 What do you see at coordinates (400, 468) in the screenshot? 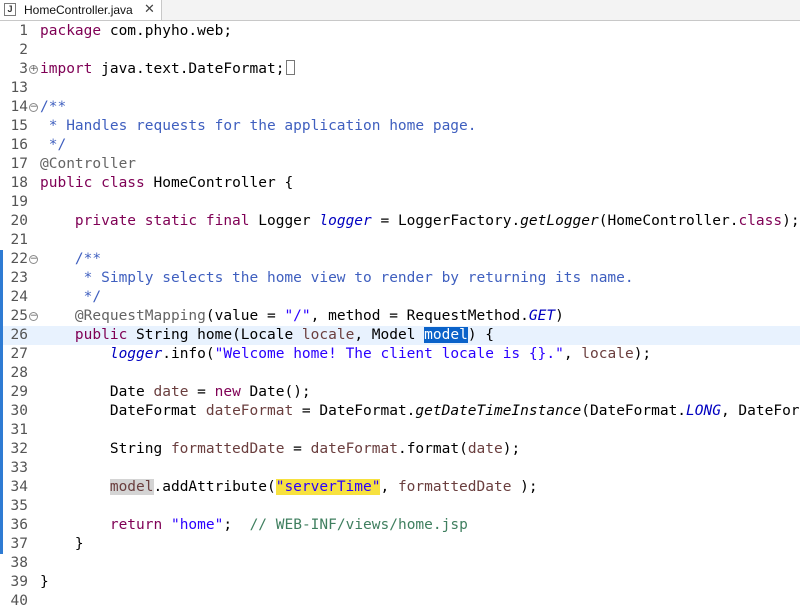
I see `code-line: 33` at bounding box center [400, 468].